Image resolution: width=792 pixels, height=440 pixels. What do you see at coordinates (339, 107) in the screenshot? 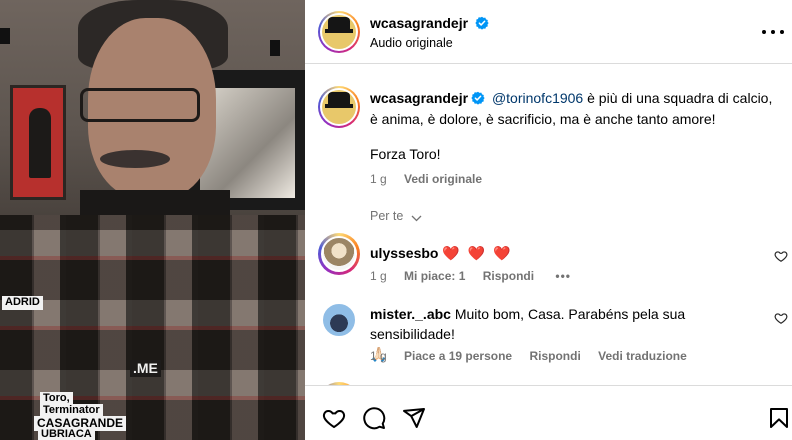
I see `caption-author-avatar` at bounding box center [339, 107].